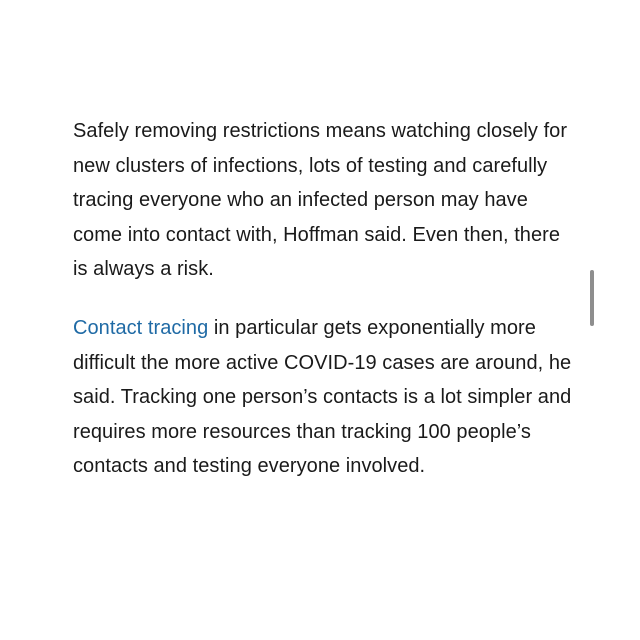 This screenshot has width=640, height=640. I want to click on vertical-scrollbar, so click(592, 298).